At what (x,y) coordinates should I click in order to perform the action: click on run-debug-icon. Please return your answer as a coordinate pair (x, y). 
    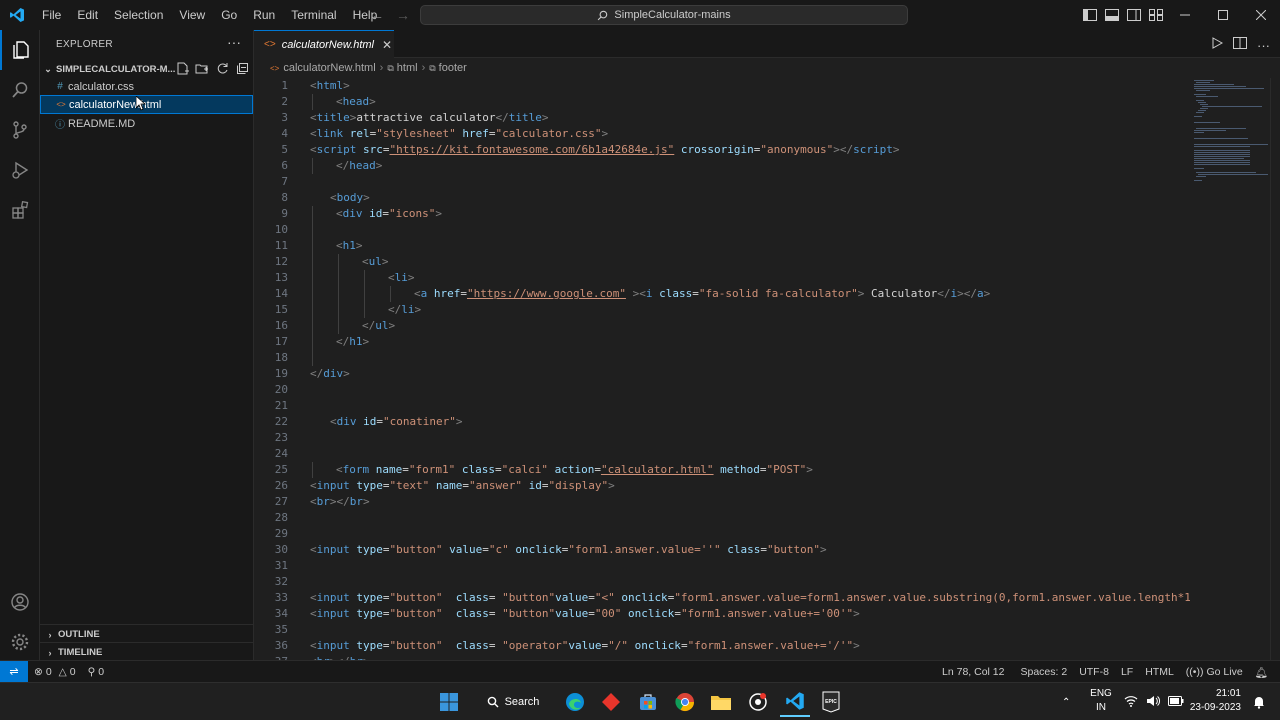
    Looking at the image, I should click on (20, 170).